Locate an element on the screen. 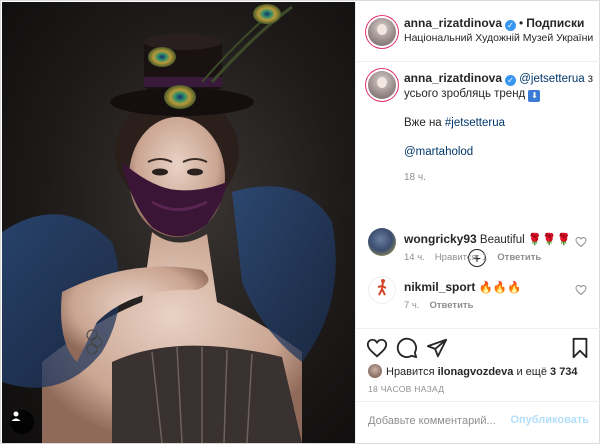  caption-verified-badge-icon: ✓ is located at coordinates (511, 80).